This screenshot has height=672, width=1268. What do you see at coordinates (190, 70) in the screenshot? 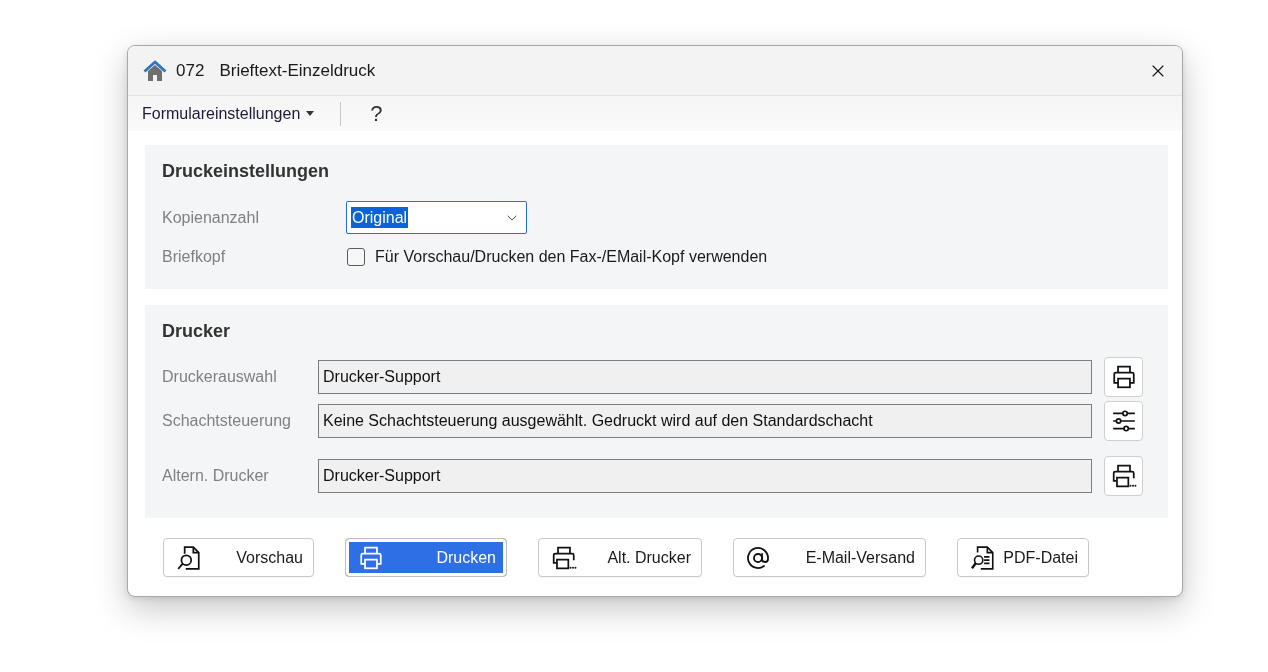
I see `form-number: 072` at bounding box center [190, 70].